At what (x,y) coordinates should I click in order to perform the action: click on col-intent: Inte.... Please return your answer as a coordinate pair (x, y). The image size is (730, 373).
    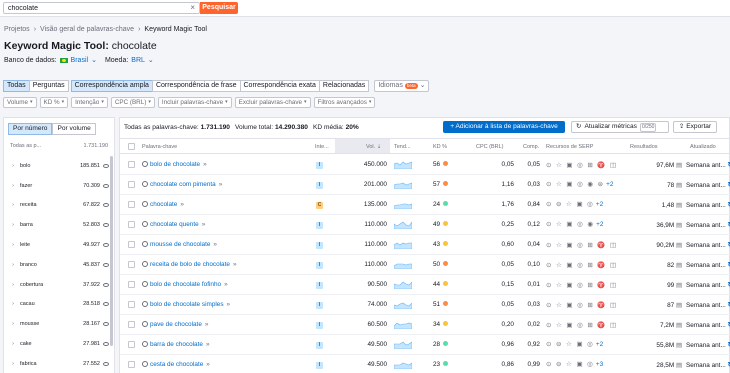
    Looking at the image, I should click on (322, 147).